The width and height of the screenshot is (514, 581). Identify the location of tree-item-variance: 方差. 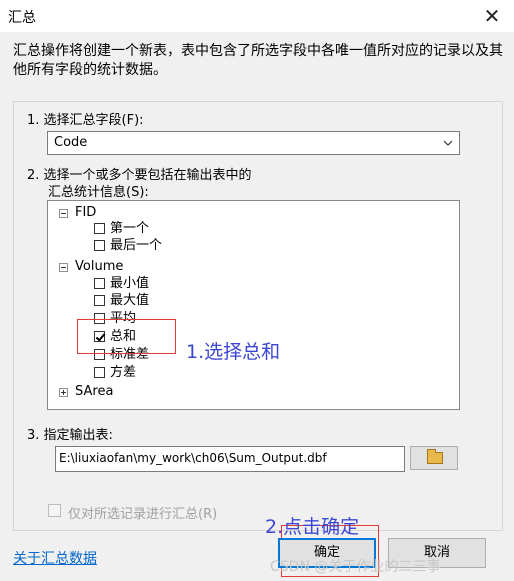
(123, 373).